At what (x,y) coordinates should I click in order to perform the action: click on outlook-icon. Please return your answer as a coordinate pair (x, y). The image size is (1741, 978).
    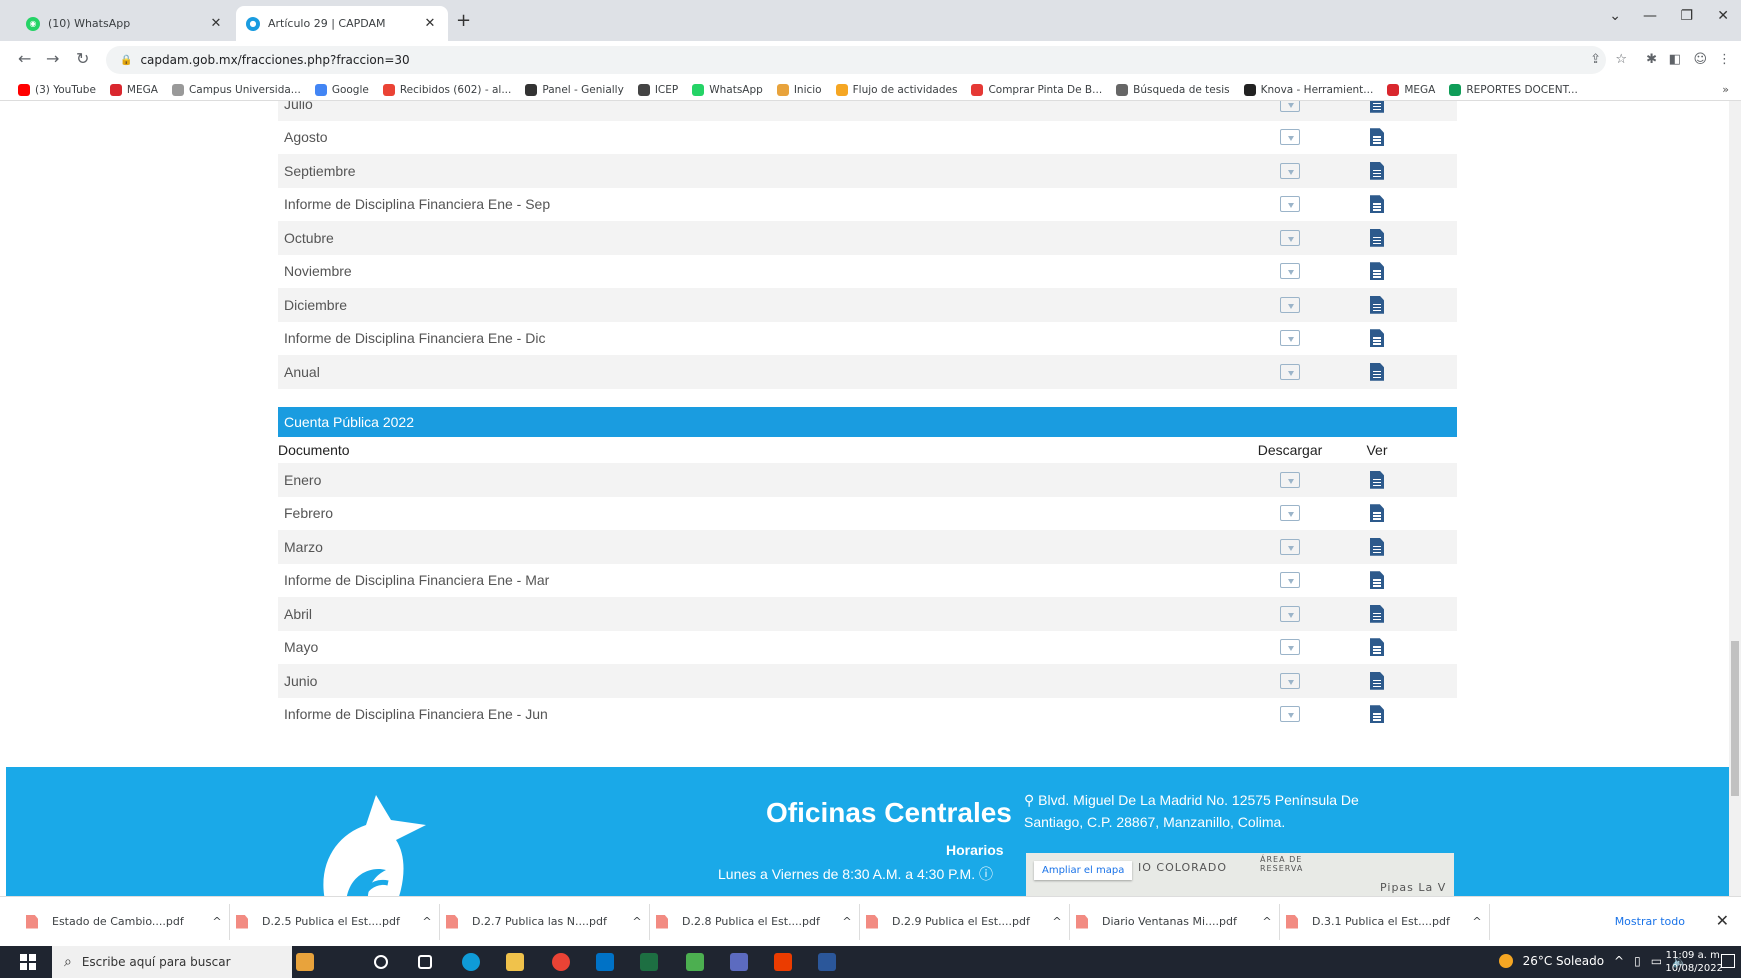
    Looking at the image, I should click on (605, 962).